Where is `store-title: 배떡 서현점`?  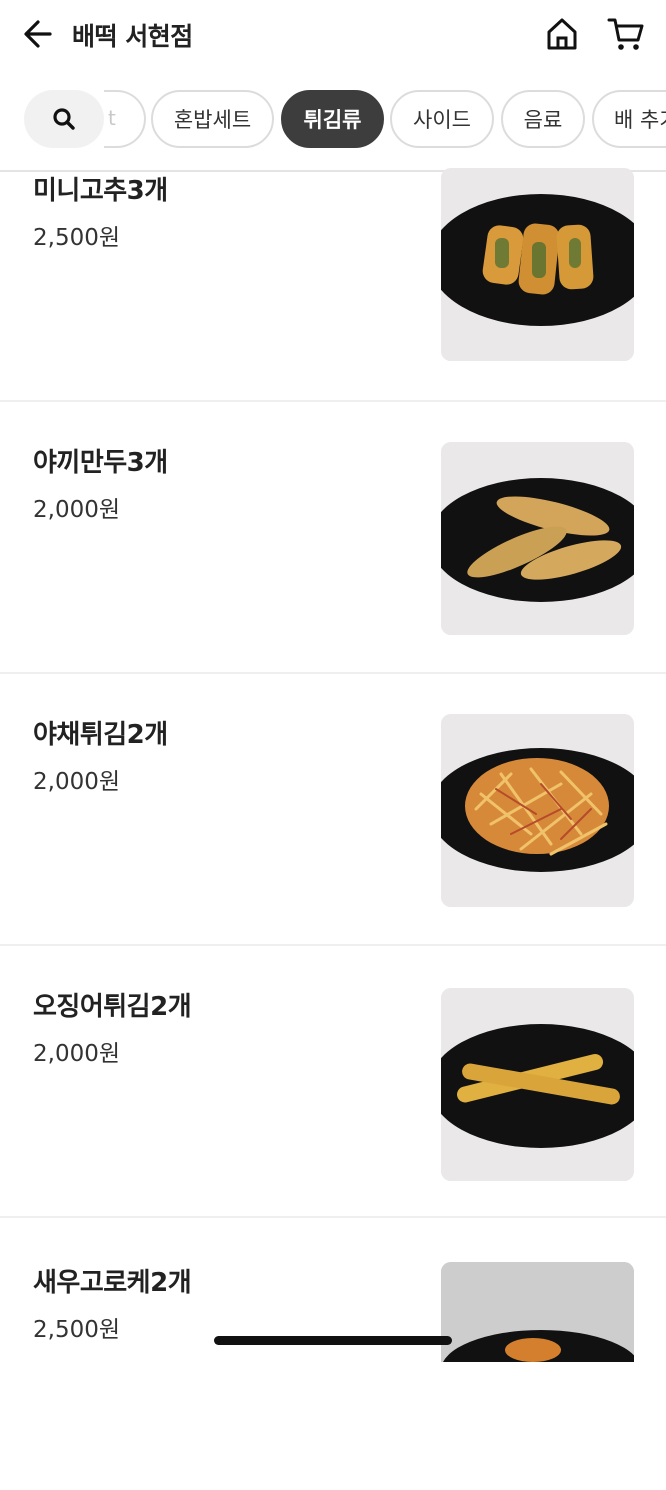
store-title: 배떡 서현점 is located at coordinates (132, 36).